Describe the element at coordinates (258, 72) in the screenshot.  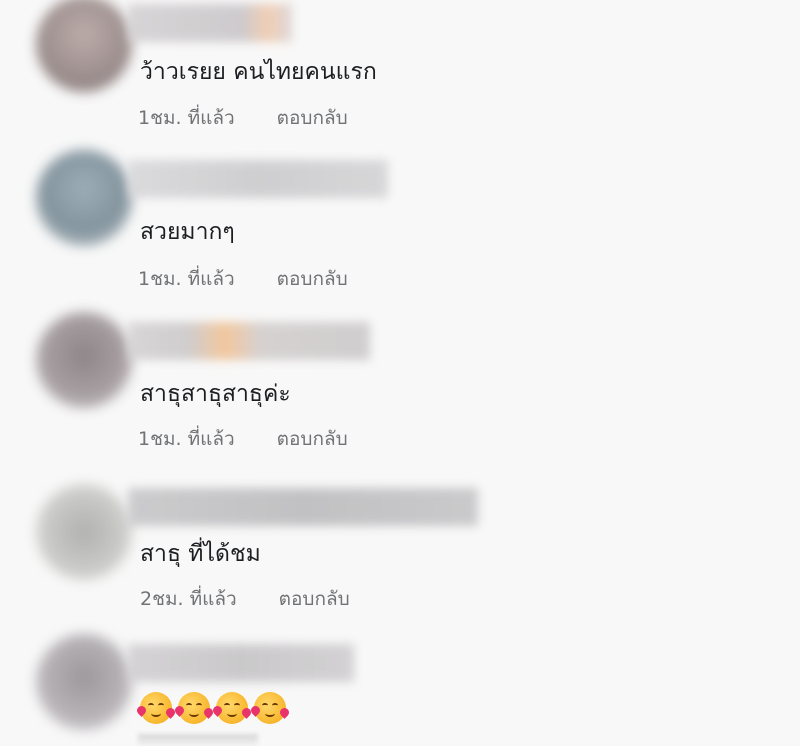
I see `comment-text: ว้าวเรยย คนไทยคนแรก` at that location.